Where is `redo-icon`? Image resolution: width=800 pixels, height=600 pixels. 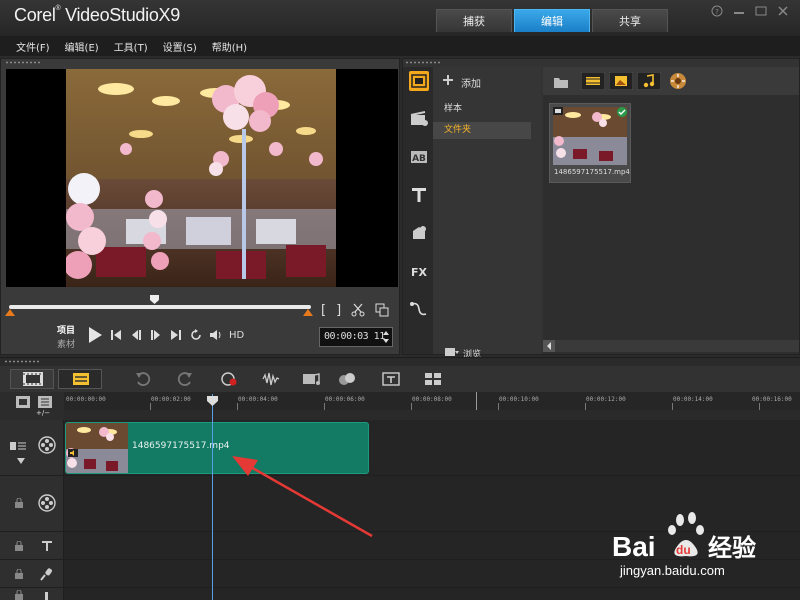
redo-icon is located at coordinates (185, 379).